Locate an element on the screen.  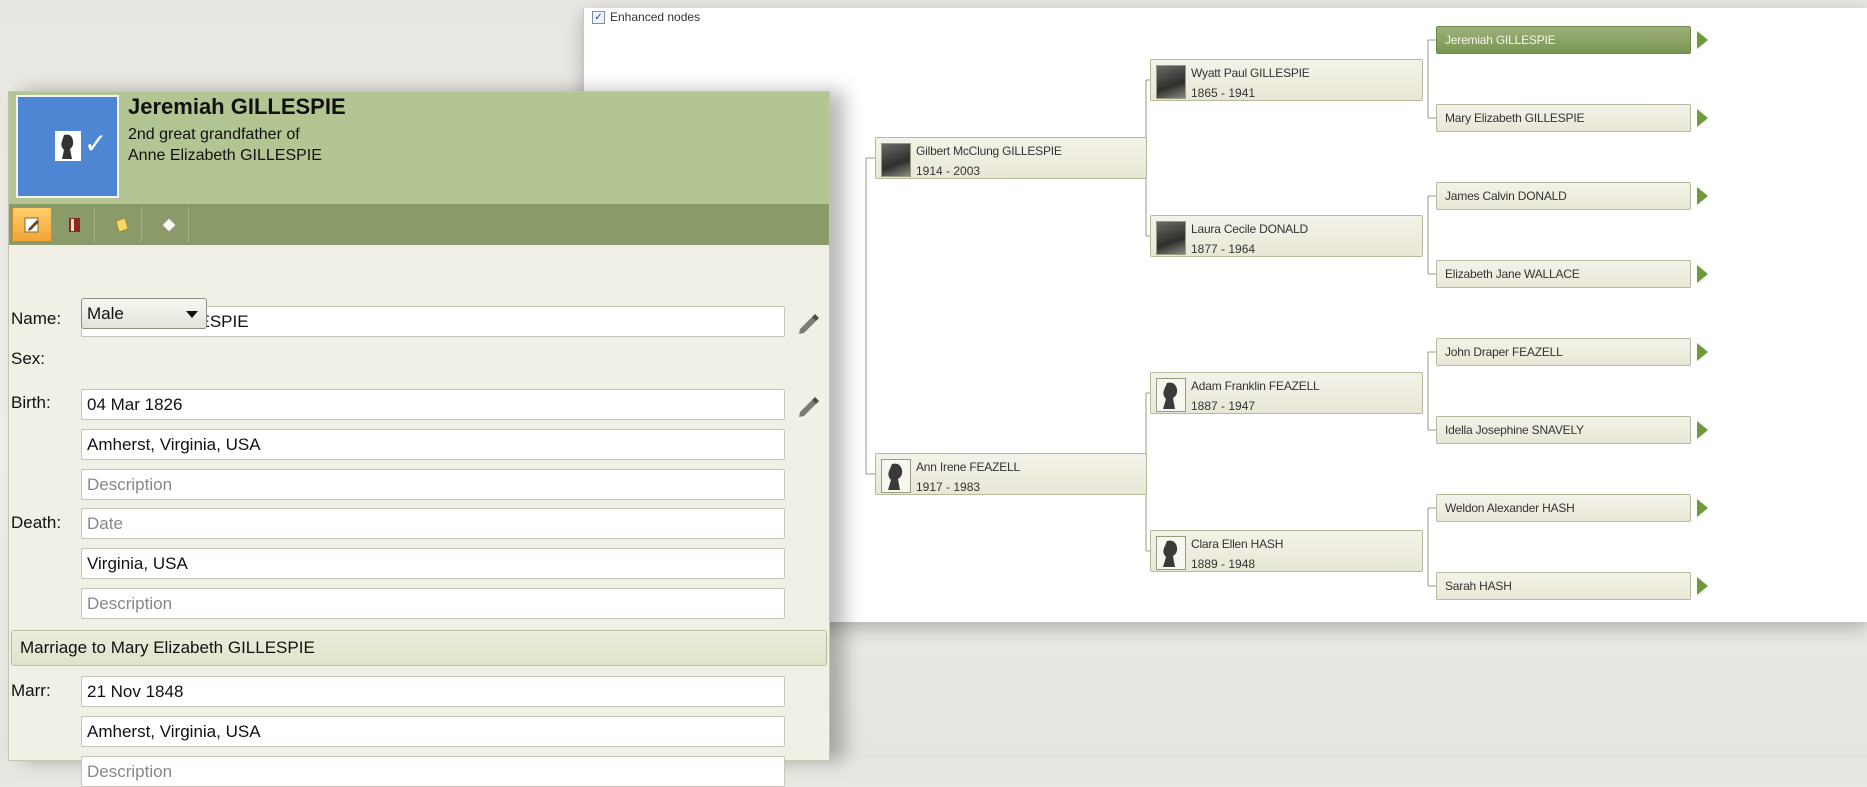
birth-label: Birth: is located at coordinates (31, 402).